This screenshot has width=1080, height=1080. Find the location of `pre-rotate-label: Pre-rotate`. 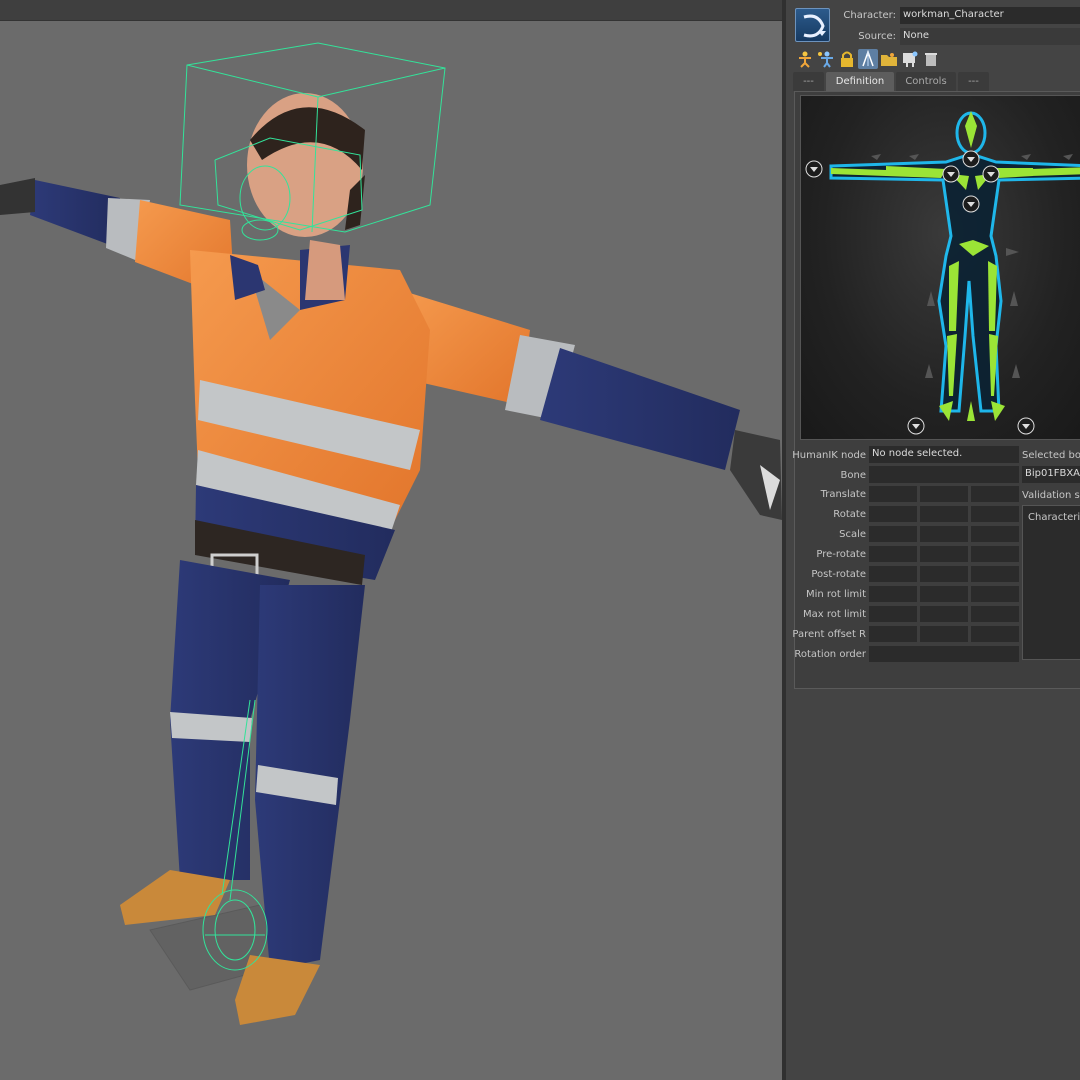

pre-rotate-label: Pre-rotate is located at coordinates (841, 554).